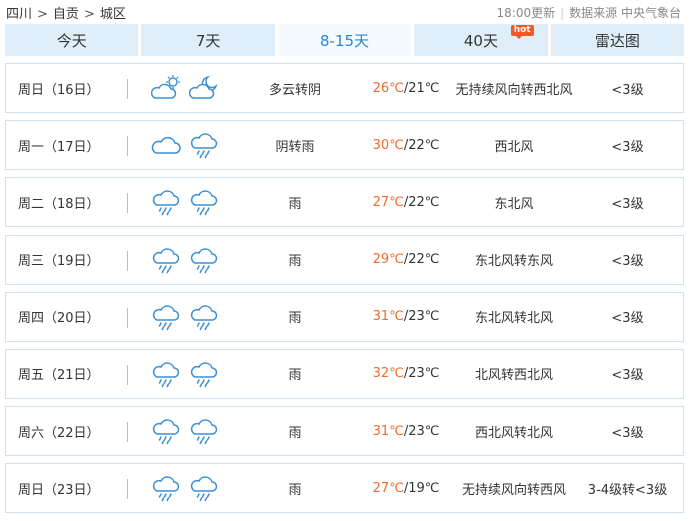 This screenshot has width=689, height=521. I want to click on temperature: 32℃/23℃, so click(406, 374).